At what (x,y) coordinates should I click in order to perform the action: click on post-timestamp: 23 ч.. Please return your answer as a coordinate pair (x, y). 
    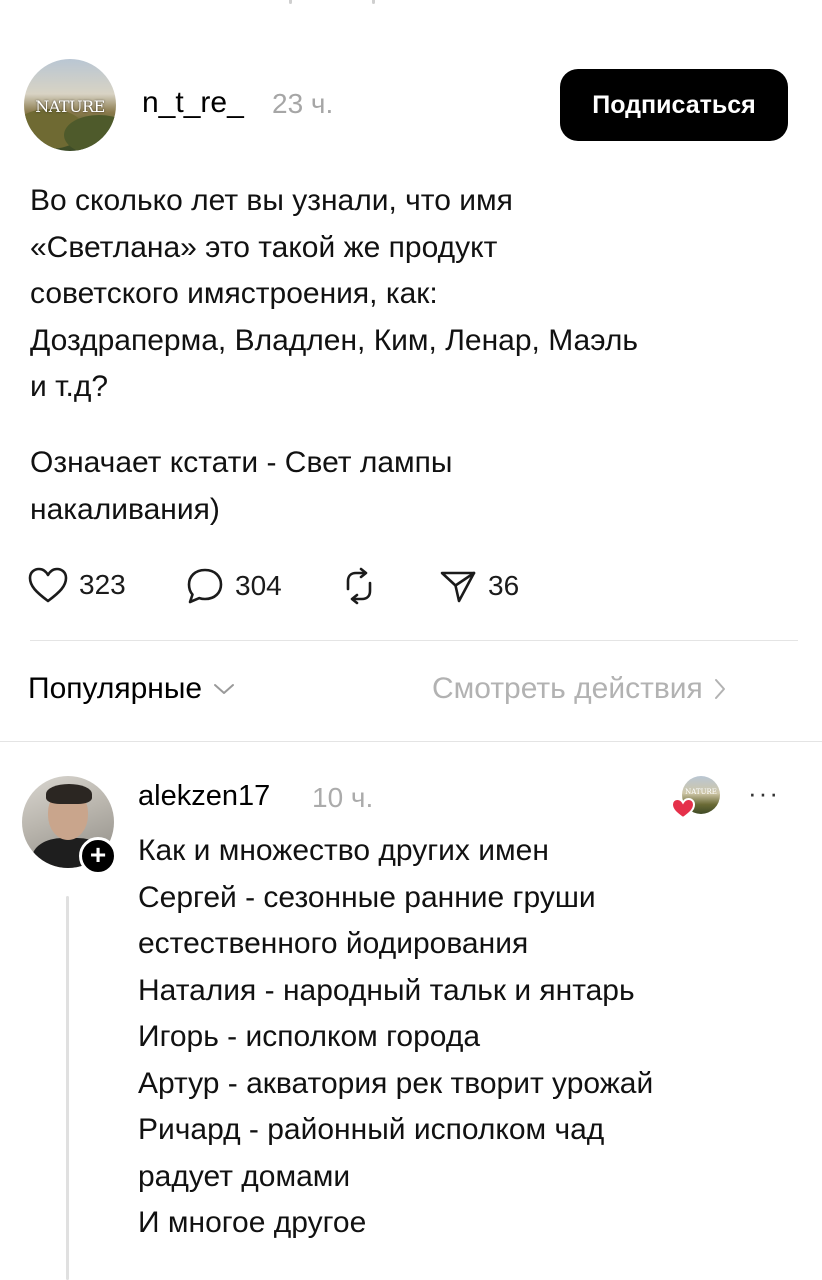
    Looking at the image, I should click on (303, 103).